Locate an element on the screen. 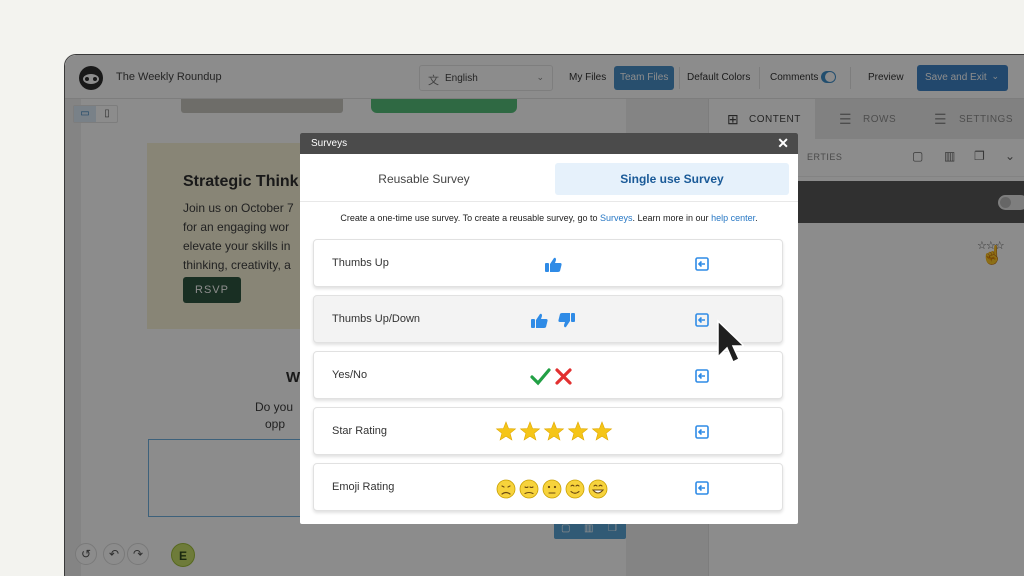  survey-tabs: Reusable Survey Single use Survey is located at coordinates (549, 178).